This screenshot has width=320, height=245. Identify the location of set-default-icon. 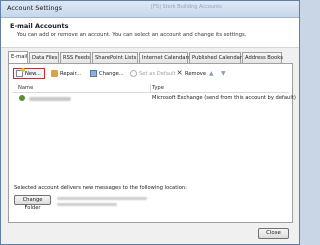
(133, 73).